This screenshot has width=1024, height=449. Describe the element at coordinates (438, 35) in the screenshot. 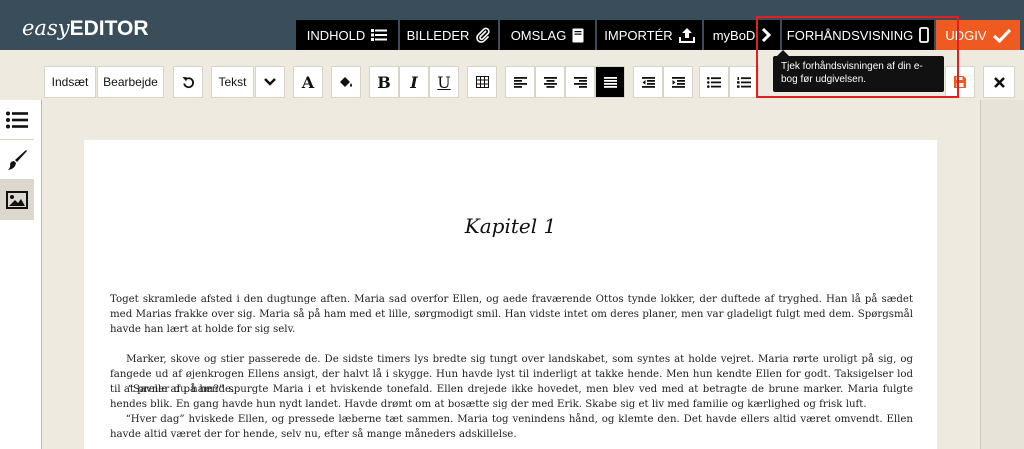

I see `nav-images-label: BILLEDER` at that location.